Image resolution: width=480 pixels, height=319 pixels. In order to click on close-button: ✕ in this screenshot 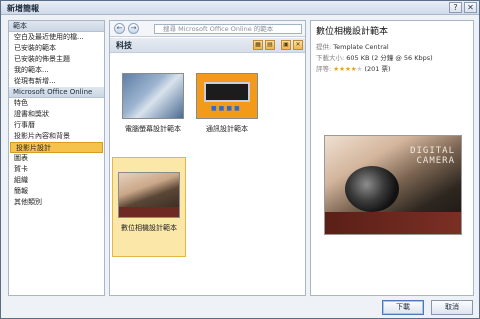, I will do `click(470, 7)`.